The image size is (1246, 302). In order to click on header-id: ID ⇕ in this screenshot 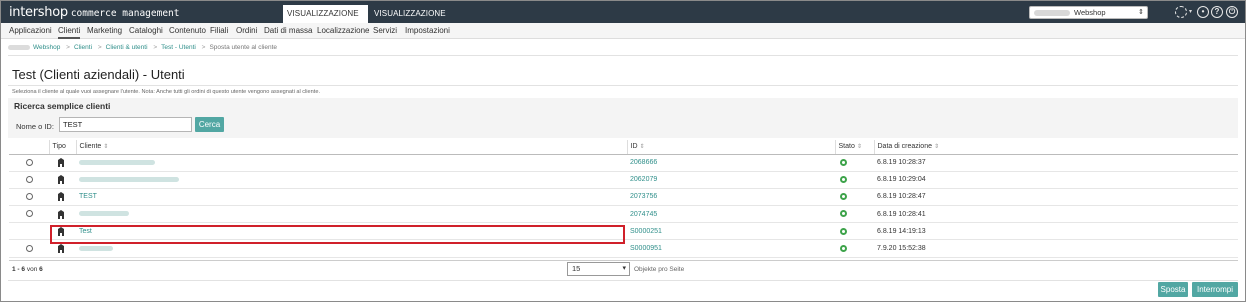, I will do `click(731, 147)`.